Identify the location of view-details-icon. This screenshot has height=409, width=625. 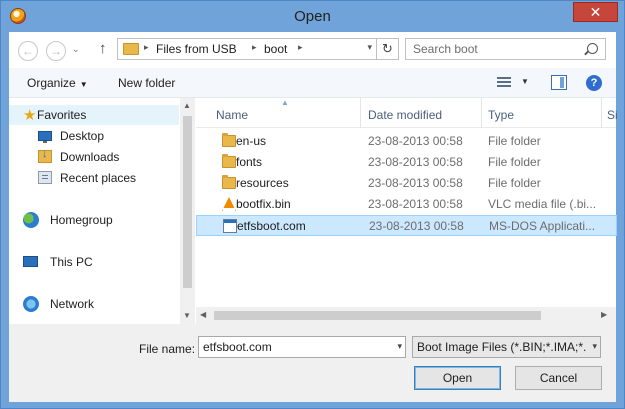
(504, 83).